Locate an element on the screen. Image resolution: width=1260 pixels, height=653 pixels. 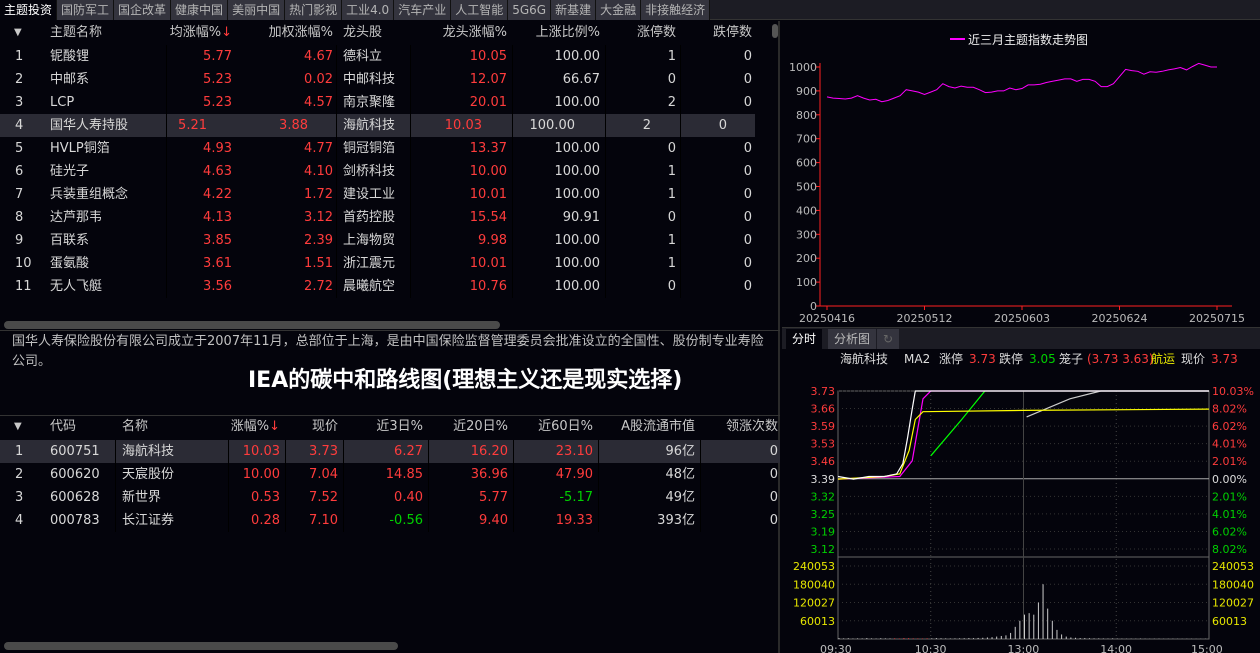
limit-up-count: 0 is located at coordinates (671, 217).